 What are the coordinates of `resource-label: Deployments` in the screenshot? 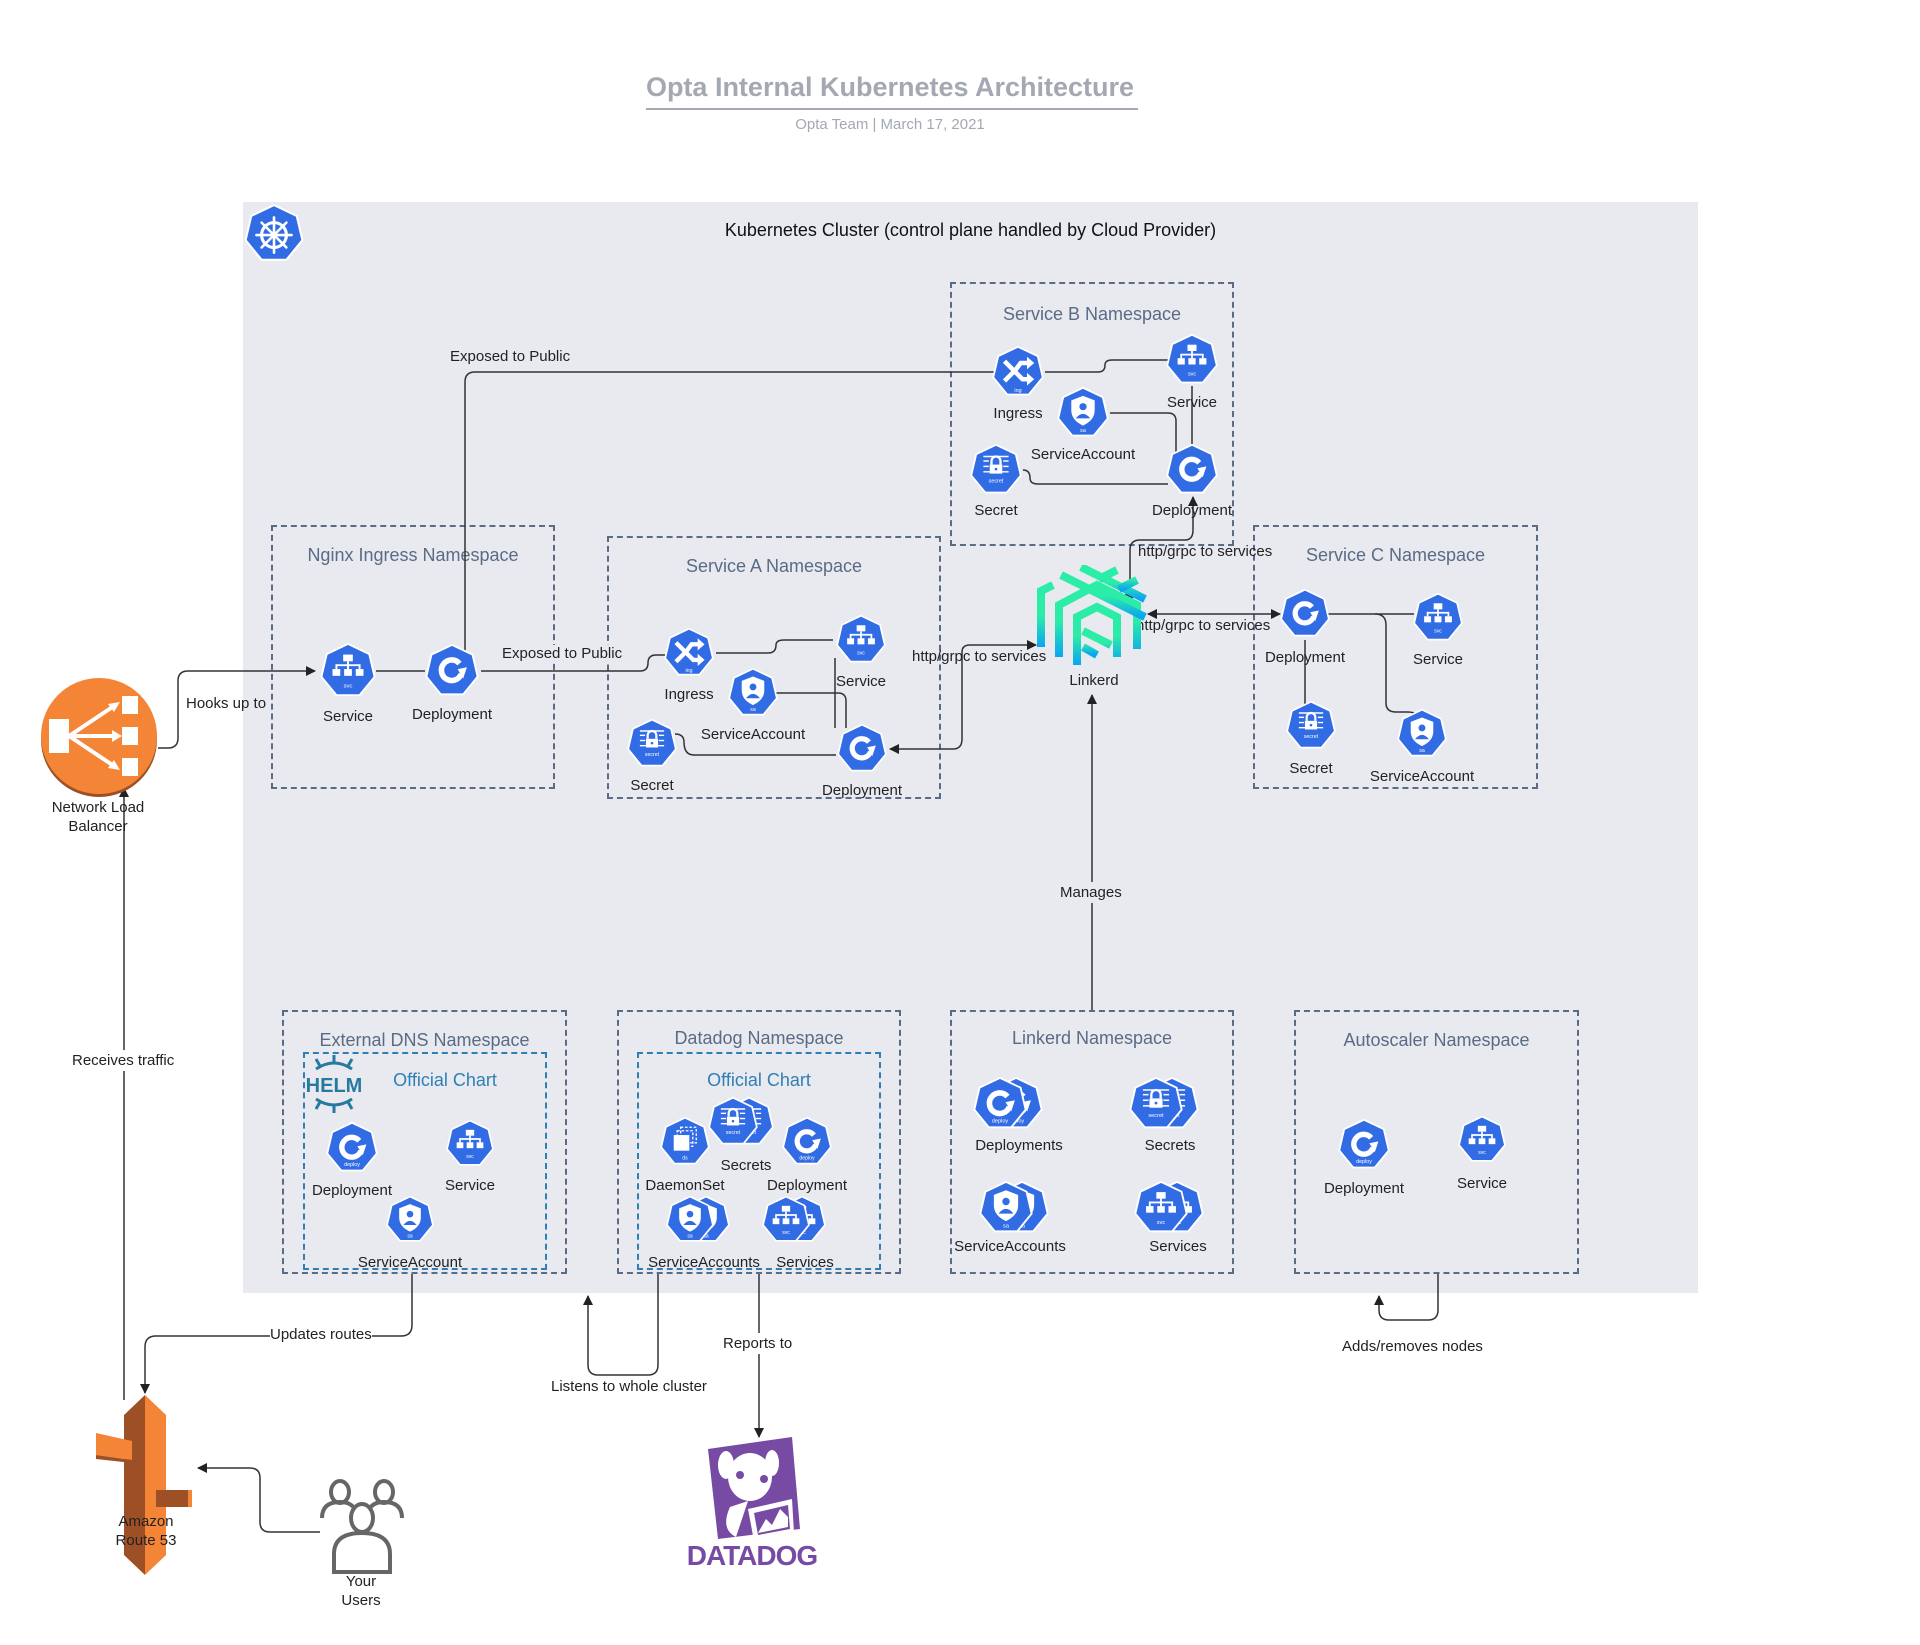 It's located at (1019, 1145).